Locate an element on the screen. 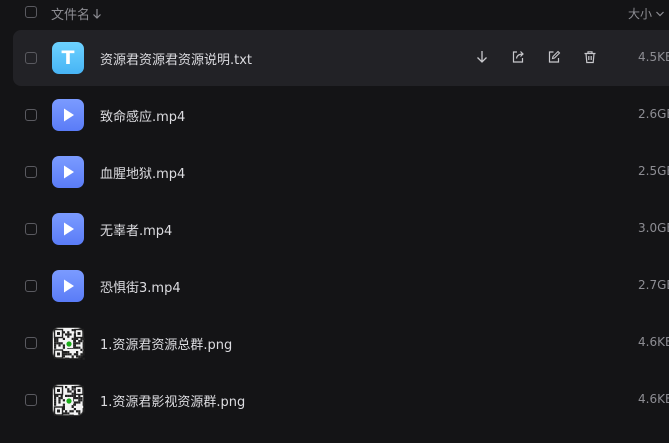 This screenshot has width=669, height=443. file-row: 1.资源君影视资源群.png 4.6KB is located at coordinates (341, 400).